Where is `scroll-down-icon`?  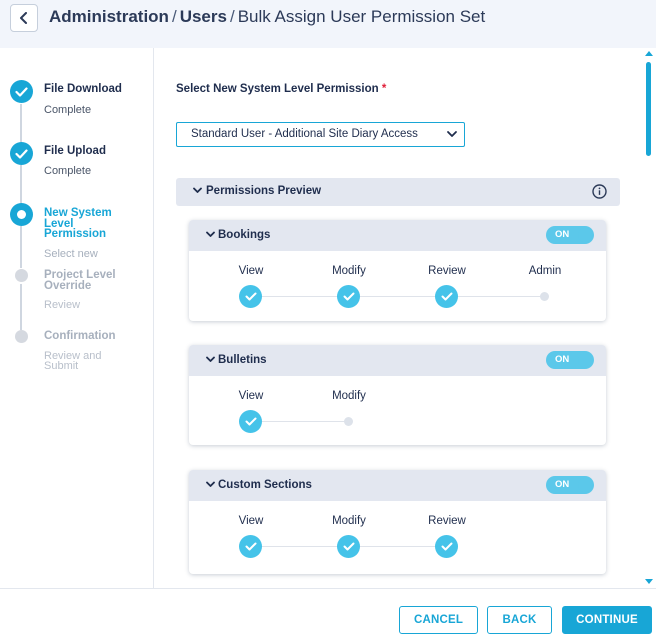 scroll-down-icon is located at coordinates (649, 581).